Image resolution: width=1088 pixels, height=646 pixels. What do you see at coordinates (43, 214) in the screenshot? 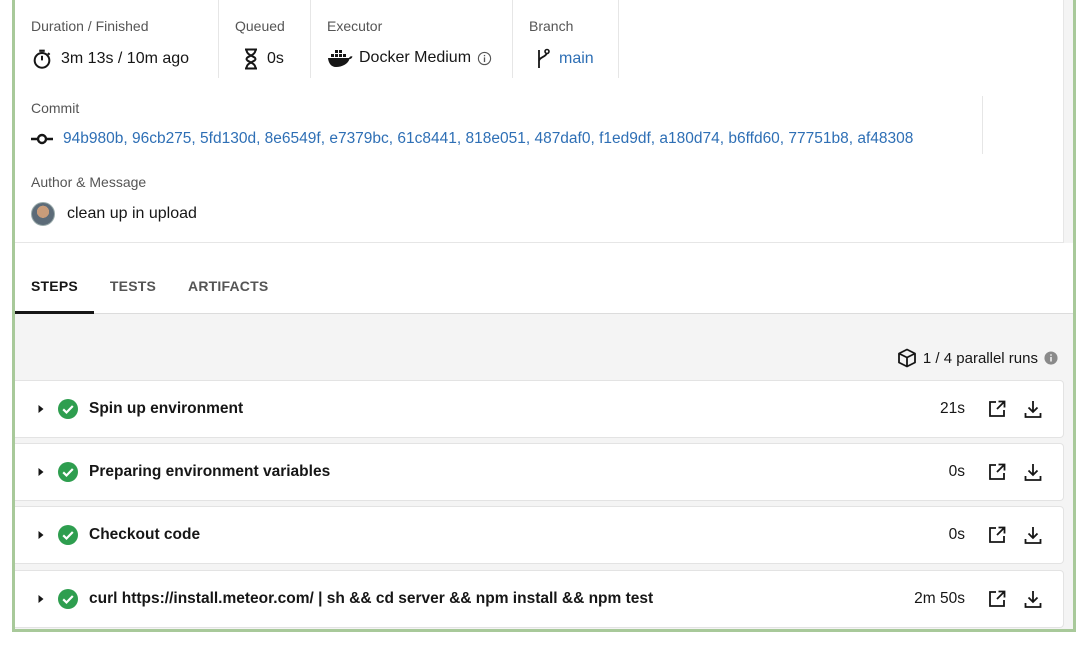
I see `avatar` at bounding box center [43, 214].